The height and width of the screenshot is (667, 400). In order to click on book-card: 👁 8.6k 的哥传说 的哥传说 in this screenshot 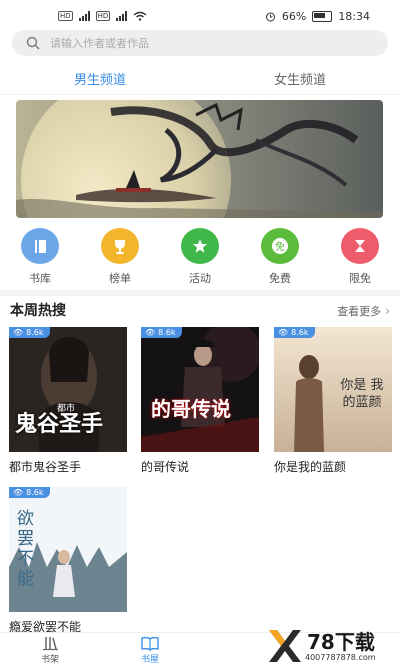, I will do `click(200, 401)`.